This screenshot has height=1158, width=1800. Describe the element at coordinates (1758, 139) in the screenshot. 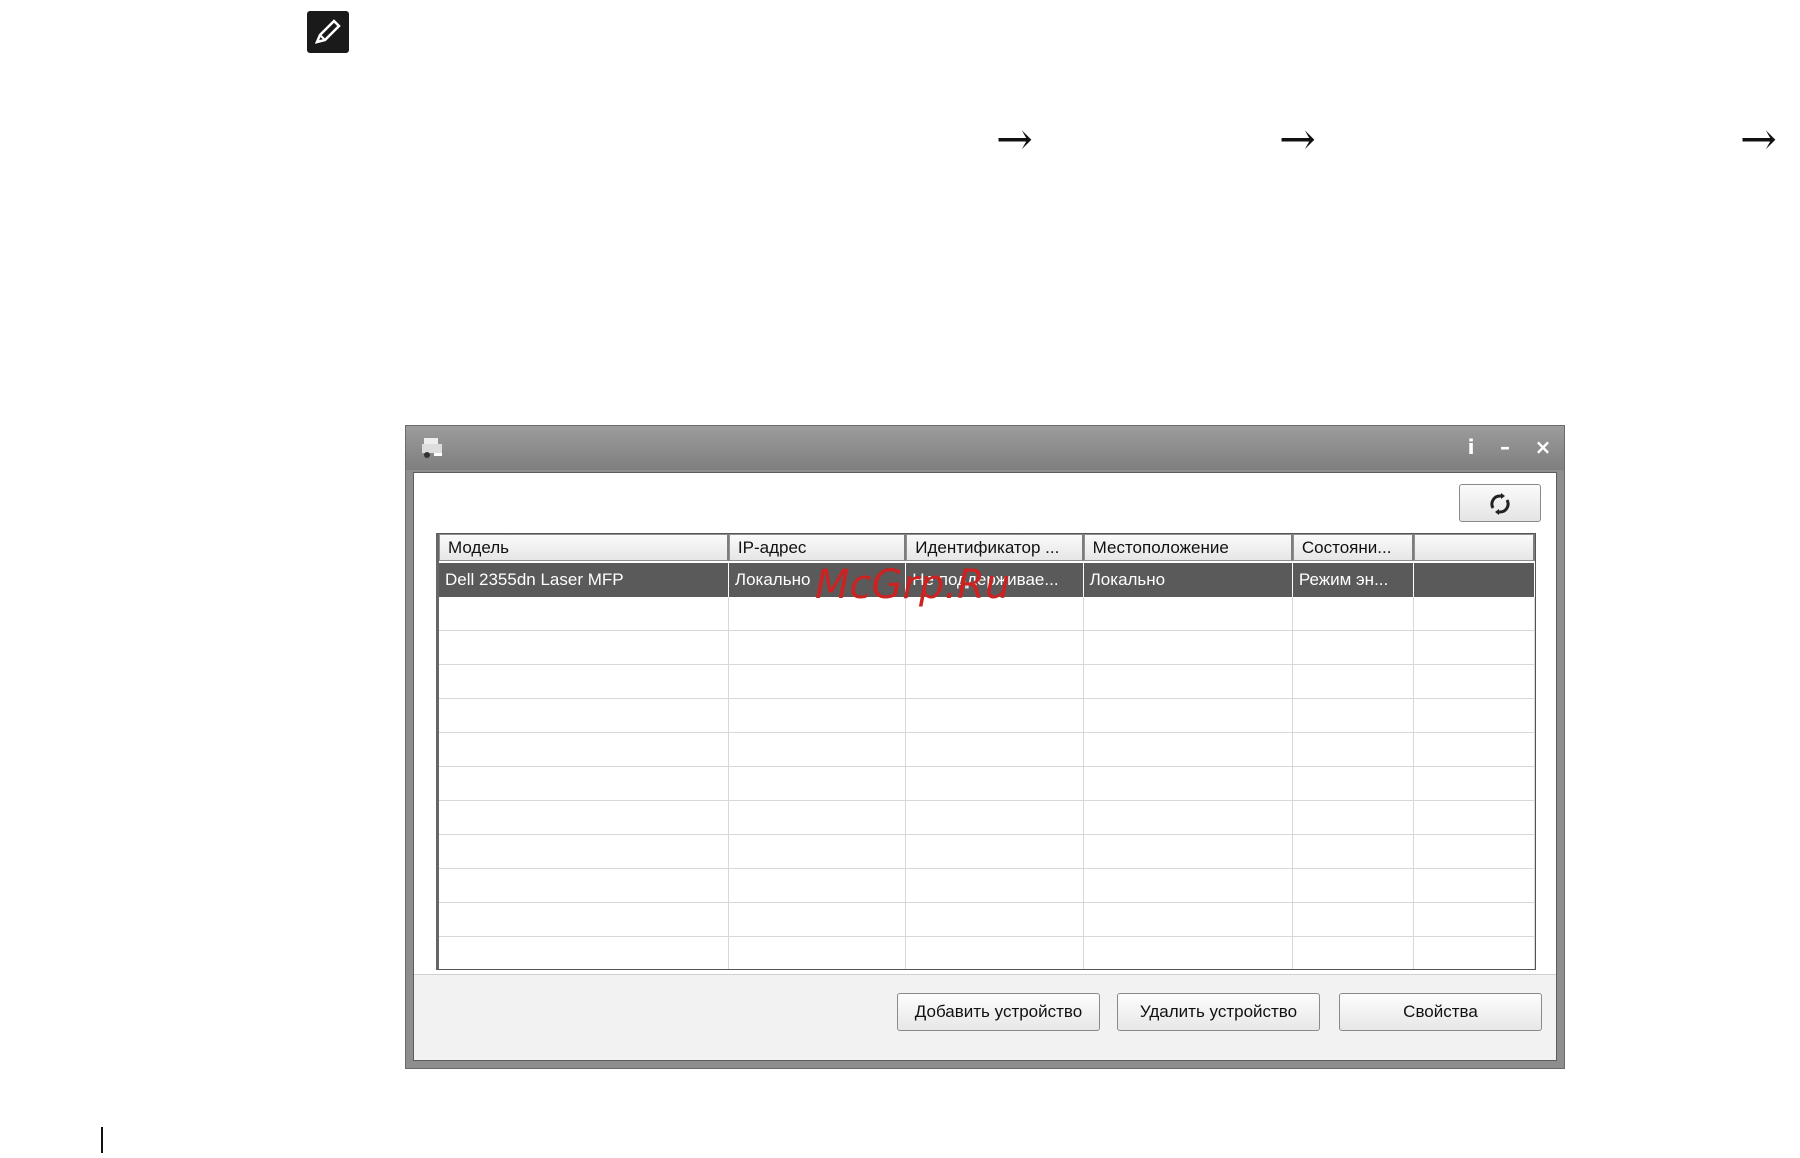

I see `arrow-3: →` at that location.